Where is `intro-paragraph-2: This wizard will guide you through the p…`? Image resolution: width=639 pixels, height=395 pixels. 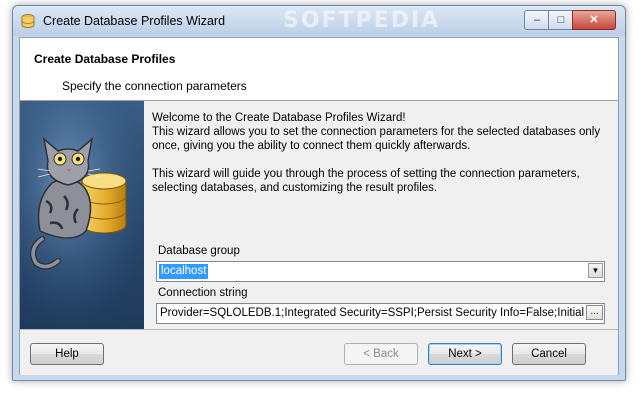
intro-paragraph-2: This wizard will guide you through the p… is located at coordinates (366, 181).